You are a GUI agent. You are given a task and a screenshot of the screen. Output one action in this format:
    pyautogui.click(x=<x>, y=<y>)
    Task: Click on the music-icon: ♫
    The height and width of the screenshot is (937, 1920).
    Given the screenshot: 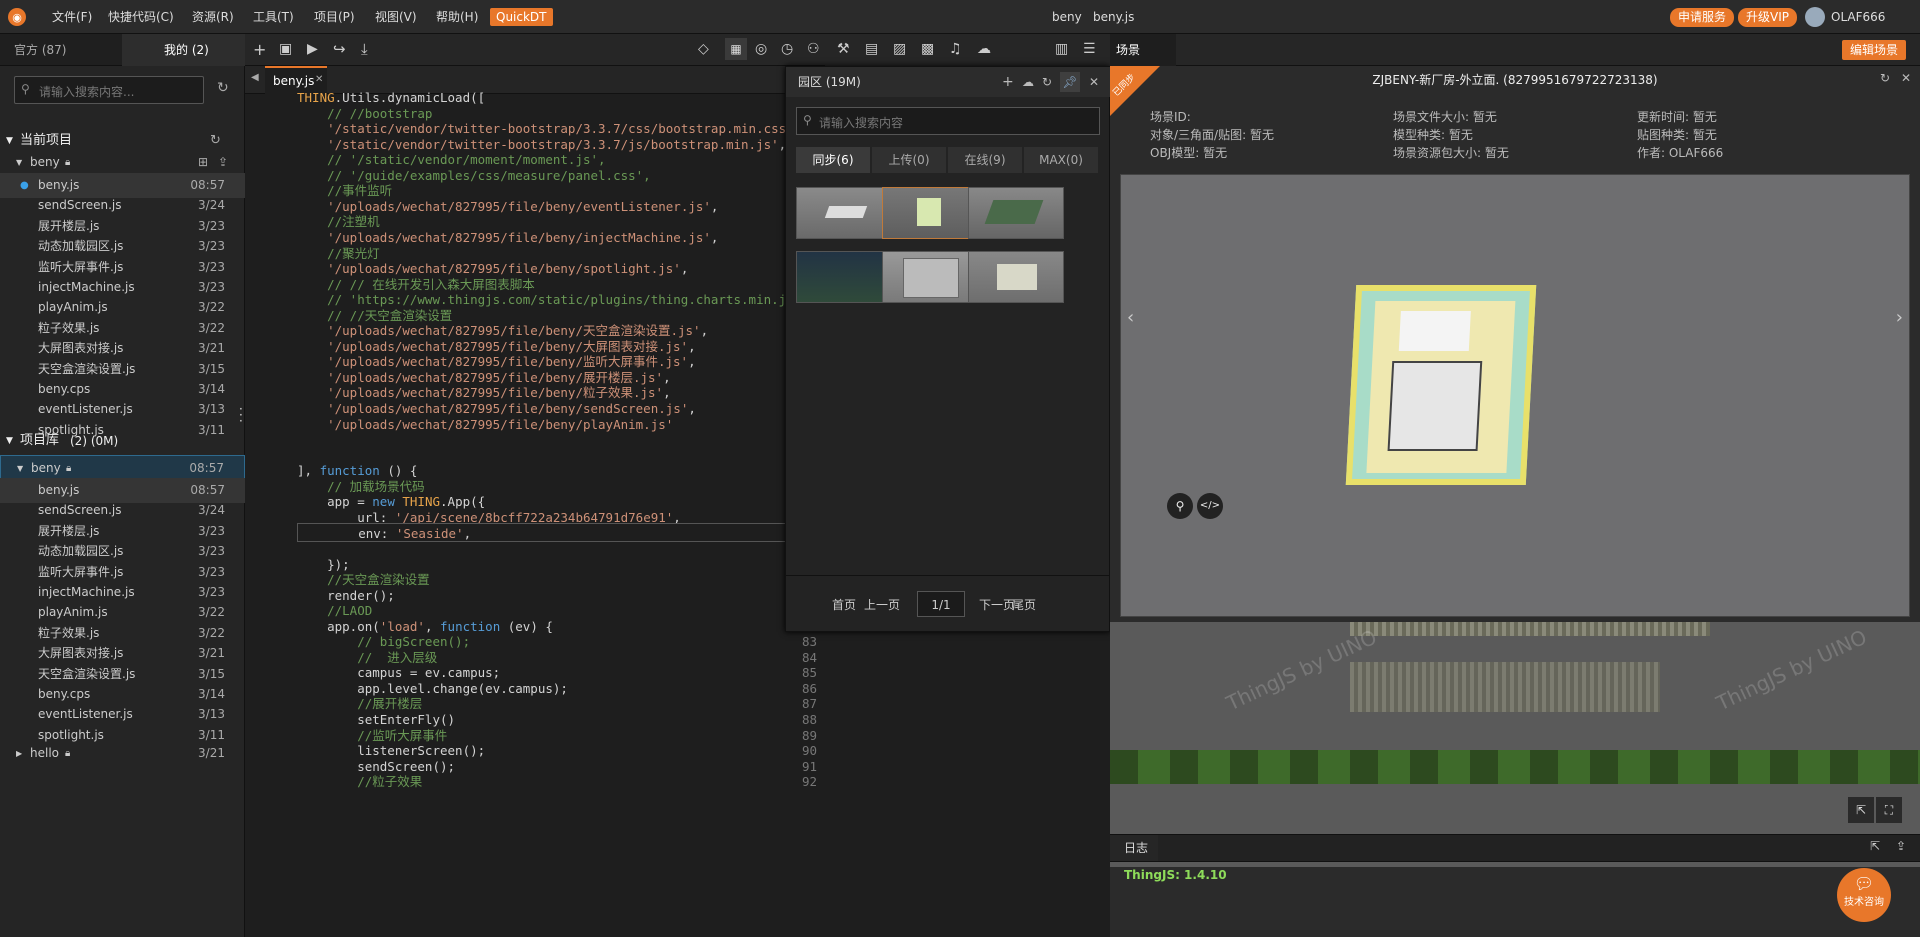 What is the action you would take?
    pyautogui.click(x=955, y=49)
    